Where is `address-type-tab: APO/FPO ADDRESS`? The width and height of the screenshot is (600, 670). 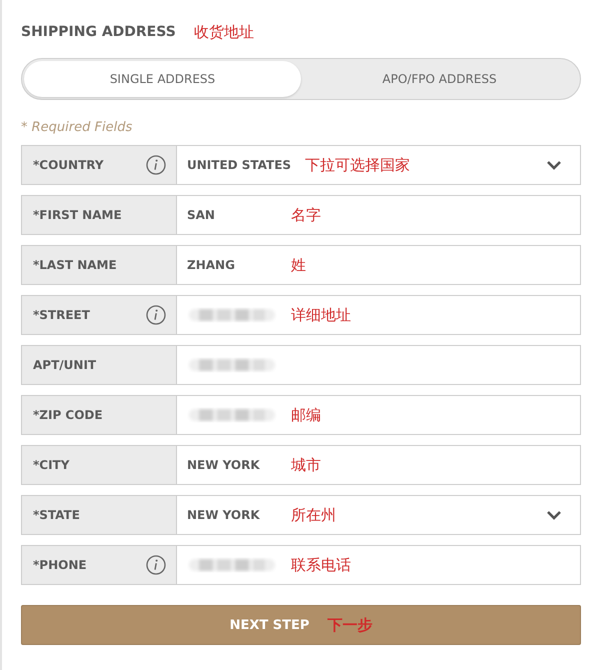 address-type-tab: APO/FPO ADDRESS is located at coordinates (439, 79).